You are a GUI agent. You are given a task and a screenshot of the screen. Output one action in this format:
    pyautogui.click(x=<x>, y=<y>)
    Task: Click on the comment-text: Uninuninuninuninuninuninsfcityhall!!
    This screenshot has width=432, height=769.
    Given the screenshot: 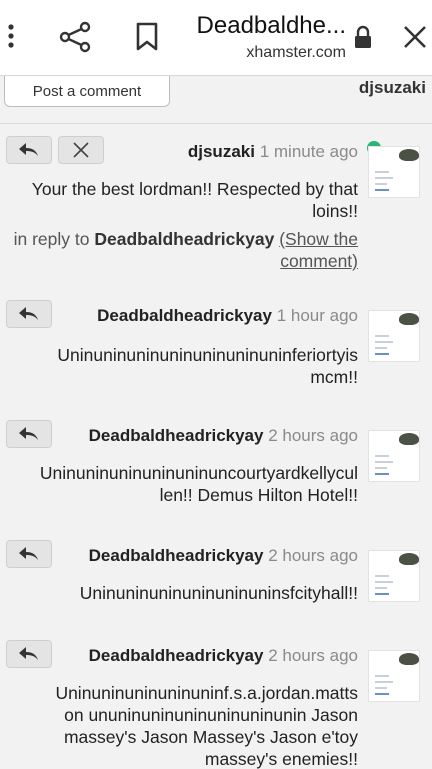 What is the action you would take?
    pyautogui.click(x=218, y=593)
    